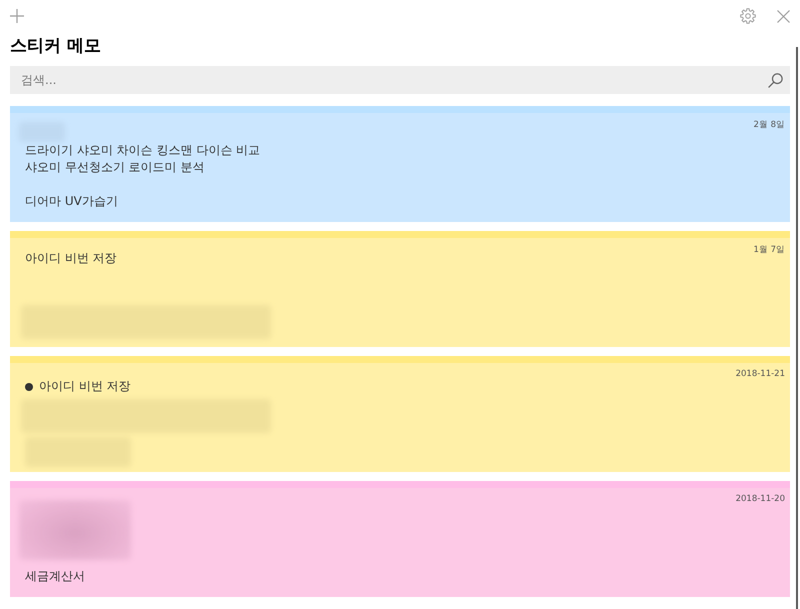 The width and height of the screenshot is (800, 609). What do you see at coordinates (797, 328) in the screenshot?
I see `scrollbar` at bounding box center [797, 328].